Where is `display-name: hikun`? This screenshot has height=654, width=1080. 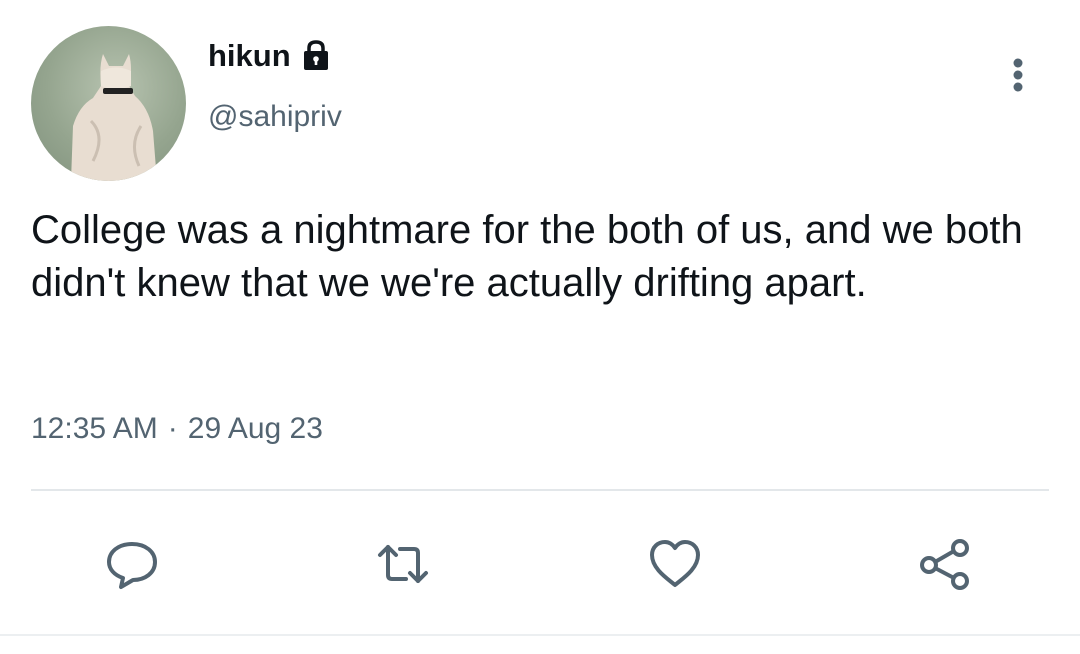 display-name: hikun is located at coordinates (249, 55).